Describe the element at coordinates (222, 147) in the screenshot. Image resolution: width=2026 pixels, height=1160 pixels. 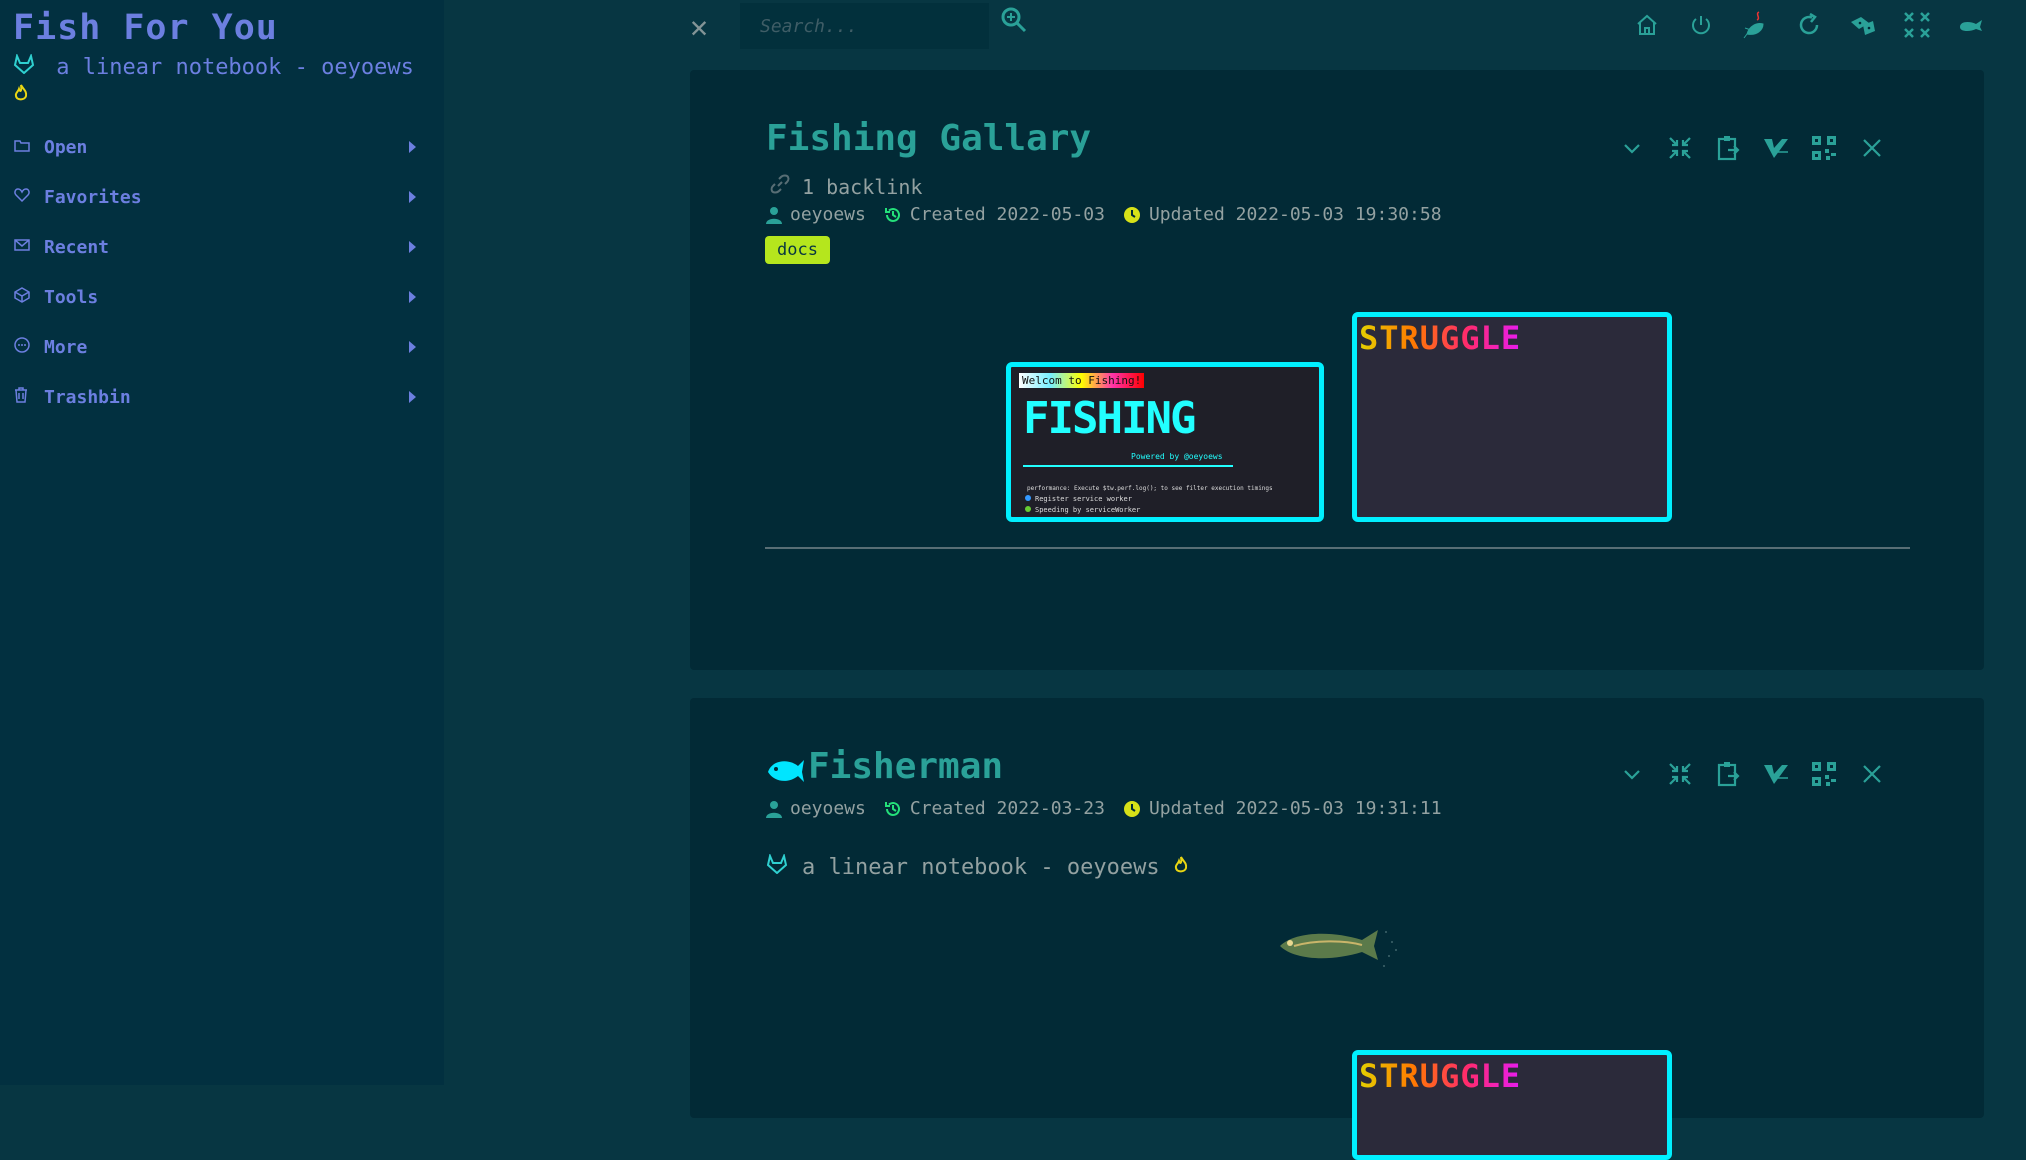
I see `sidebar-item-open: Open` at that location.